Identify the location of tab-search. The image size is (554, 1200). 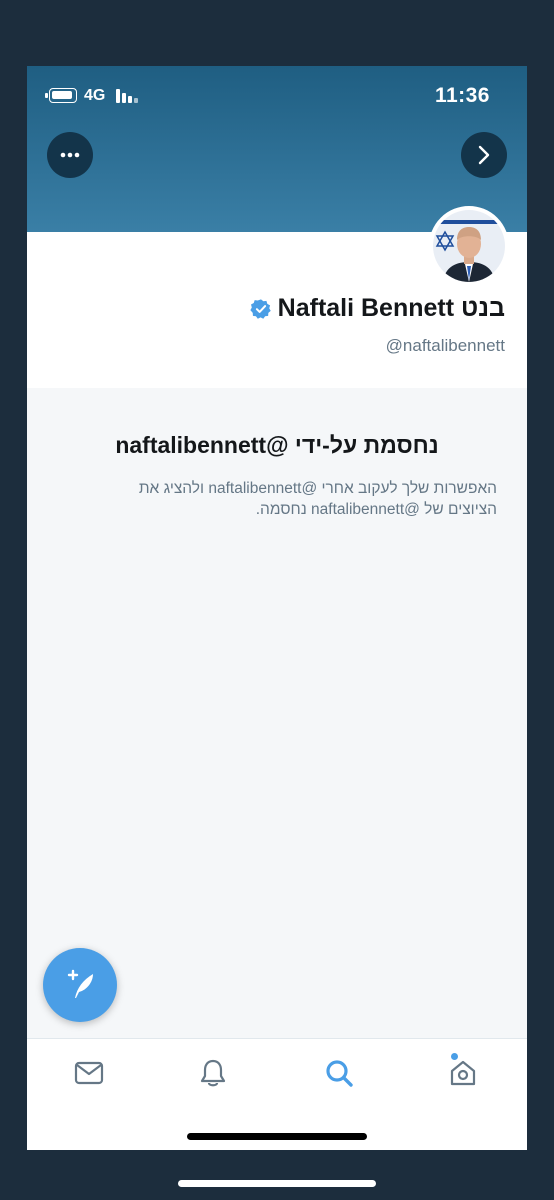
(339, 1073).